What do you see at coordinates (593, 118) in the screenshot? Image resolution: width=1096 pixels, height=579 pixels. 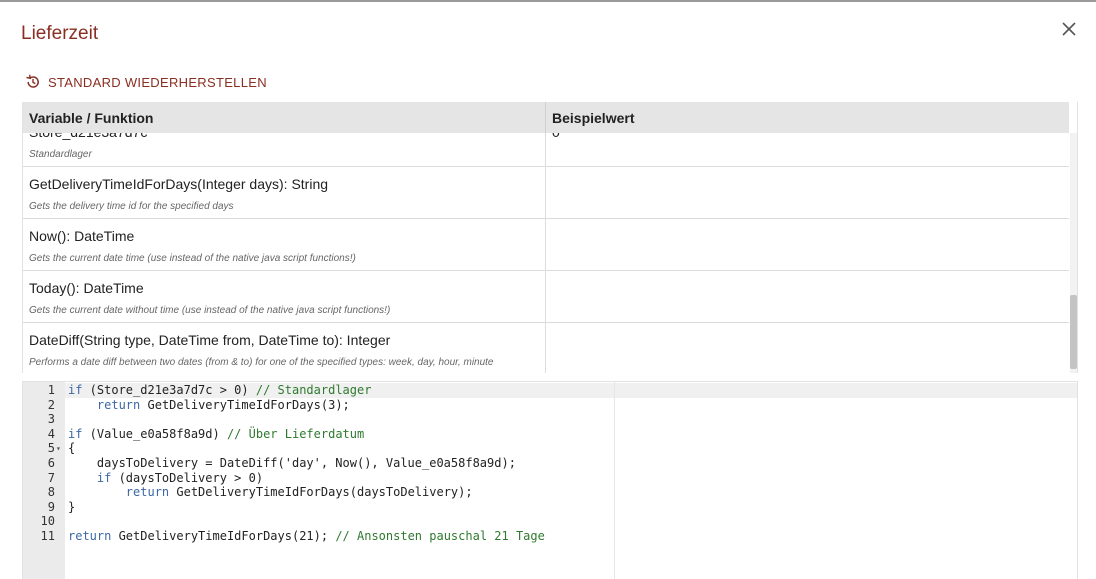 I see `column-header-example: Beispielwert` at bounding box center [593, 118].